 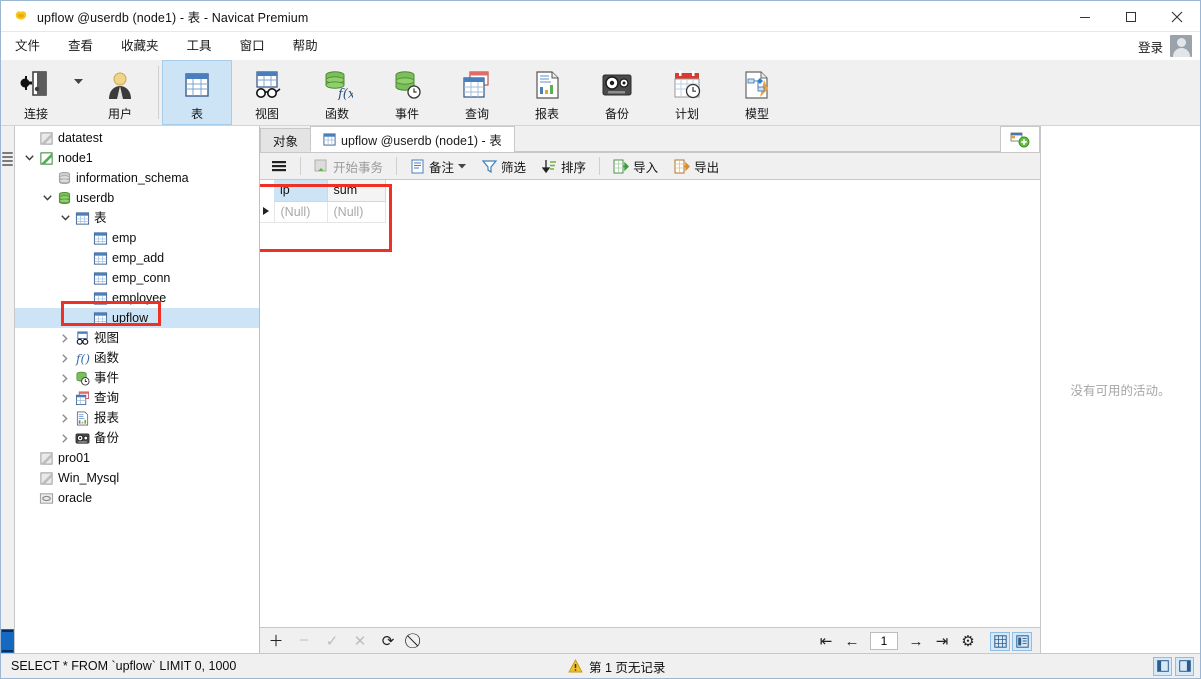 I want to click on tree-node-upflow: upflow, so click(x=137, y=318).